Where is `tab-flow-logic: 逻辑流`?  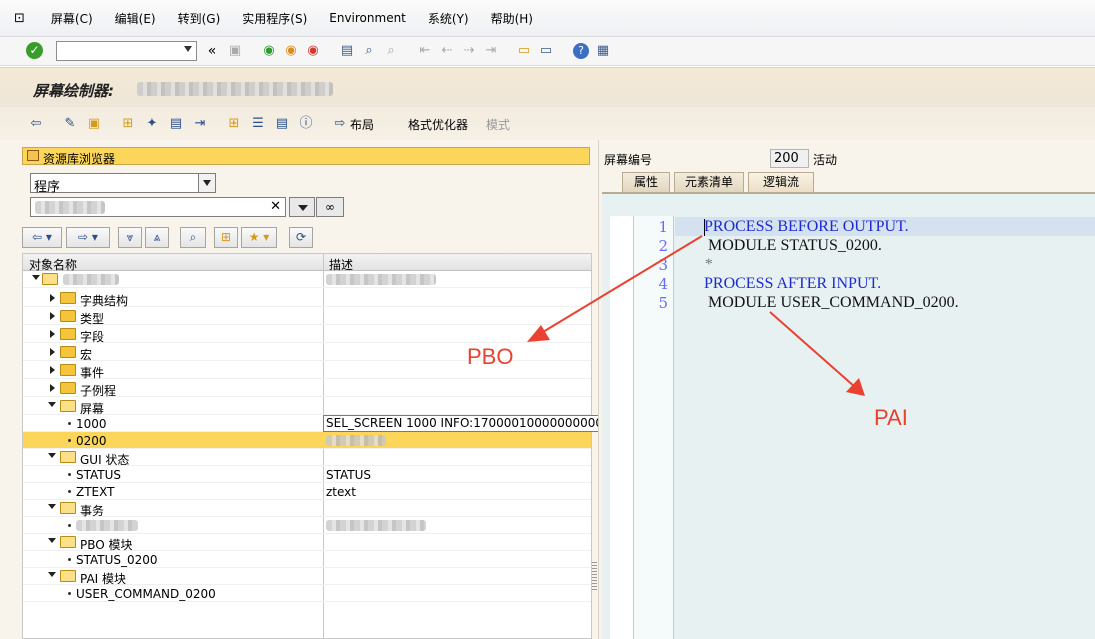 tab-flow-logic: 逻辑流 is located at coordinates (781, 182).